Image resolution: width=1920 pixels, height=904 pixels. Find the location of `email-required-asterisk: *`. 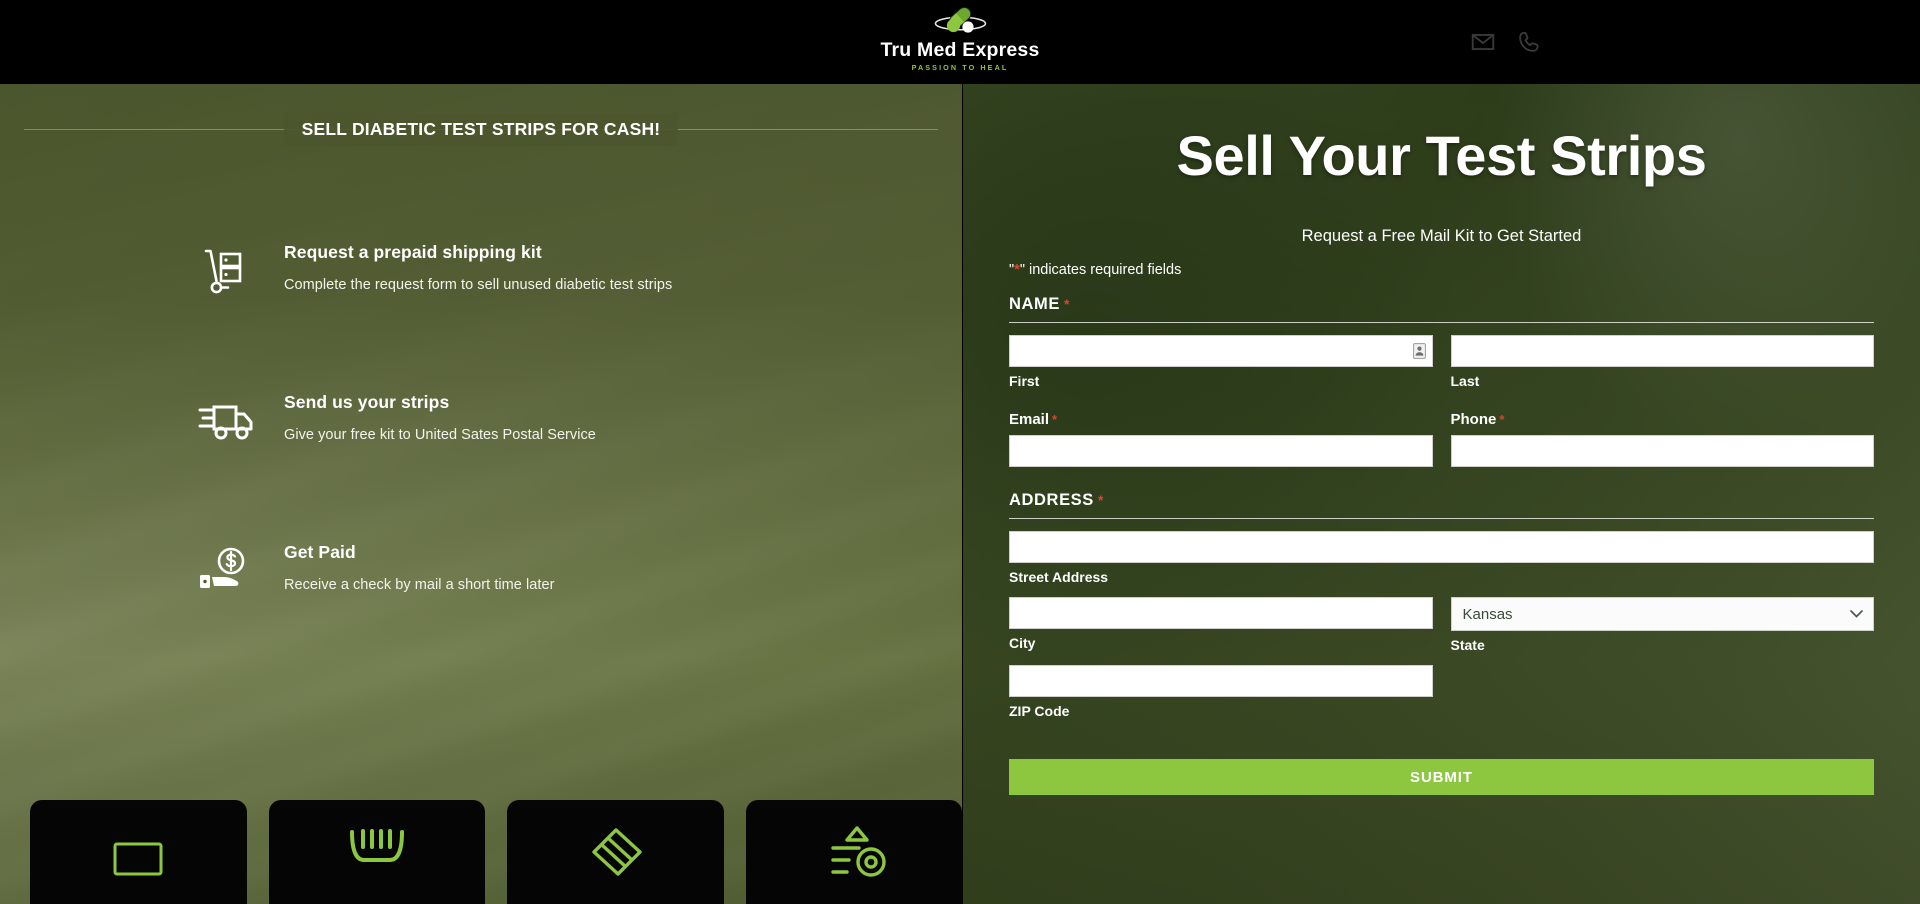

email-required-asterisk: * is located at coordinates (1055, 420).